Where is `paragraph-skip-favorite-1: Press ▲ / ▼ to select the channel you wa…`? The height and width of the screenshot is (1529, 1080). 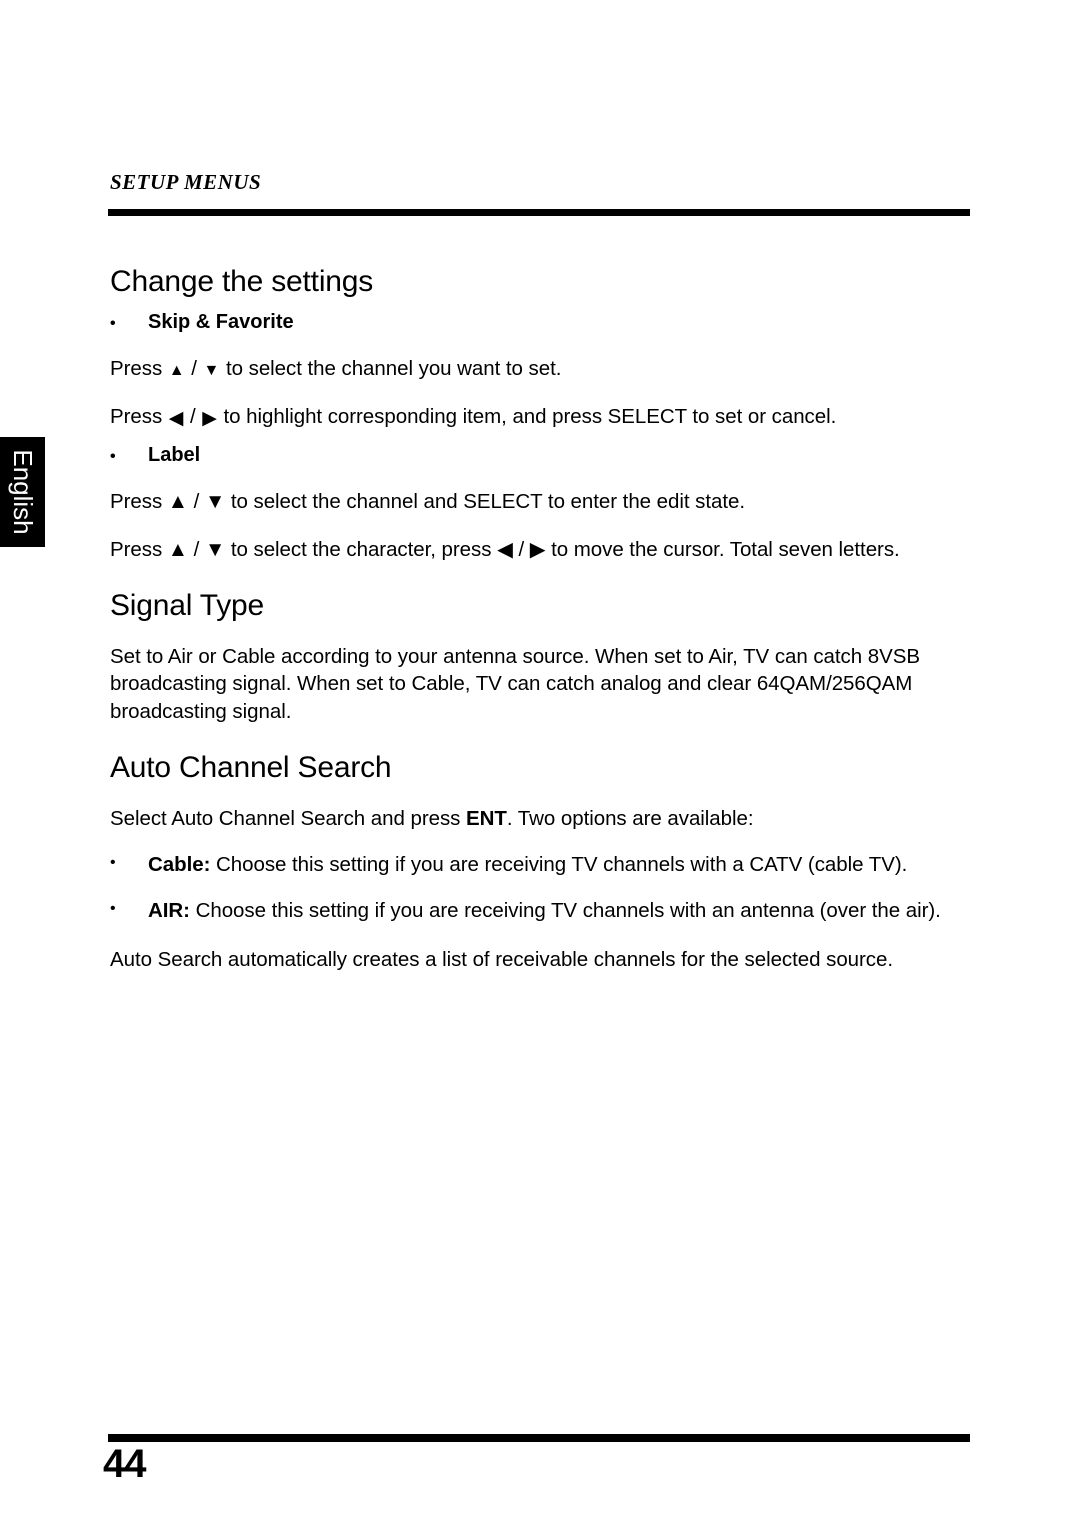 paragraph-skip-favorite-1: Press ▲ / ▼ to select the channel you wa… is located at coordinates (544, 368).